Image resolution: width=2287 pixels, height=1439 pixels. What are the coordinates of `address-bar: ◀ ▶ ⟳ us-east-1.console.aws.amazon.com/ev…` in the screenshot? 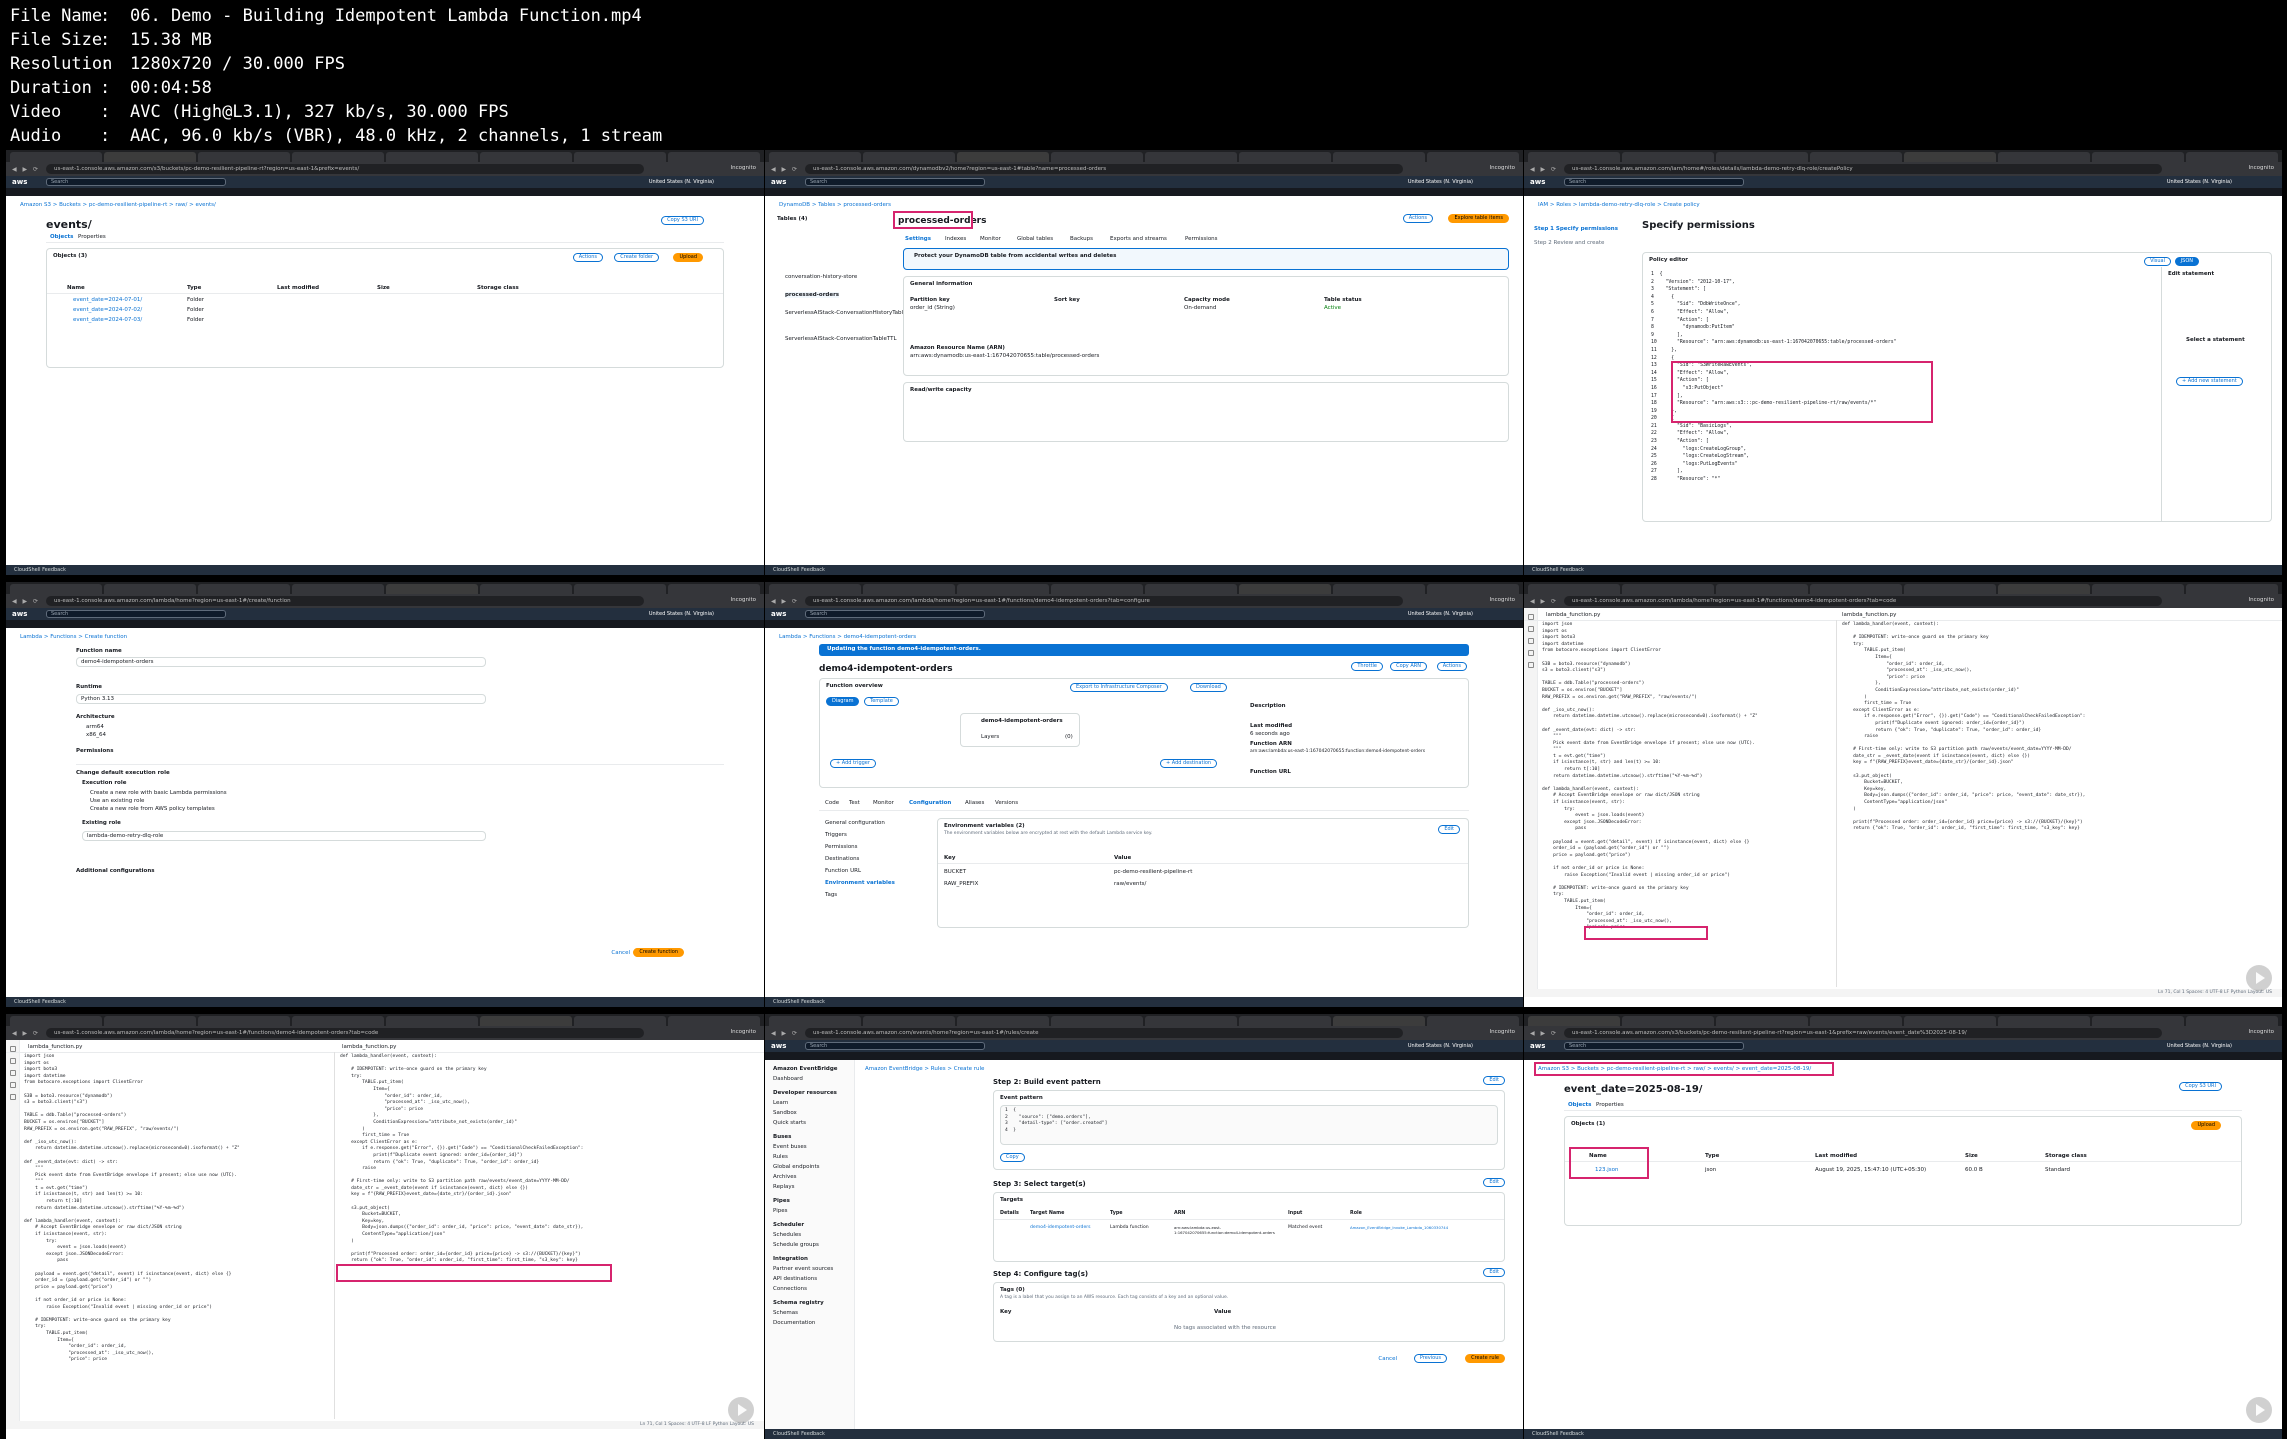 It's located at (1144, 1033).